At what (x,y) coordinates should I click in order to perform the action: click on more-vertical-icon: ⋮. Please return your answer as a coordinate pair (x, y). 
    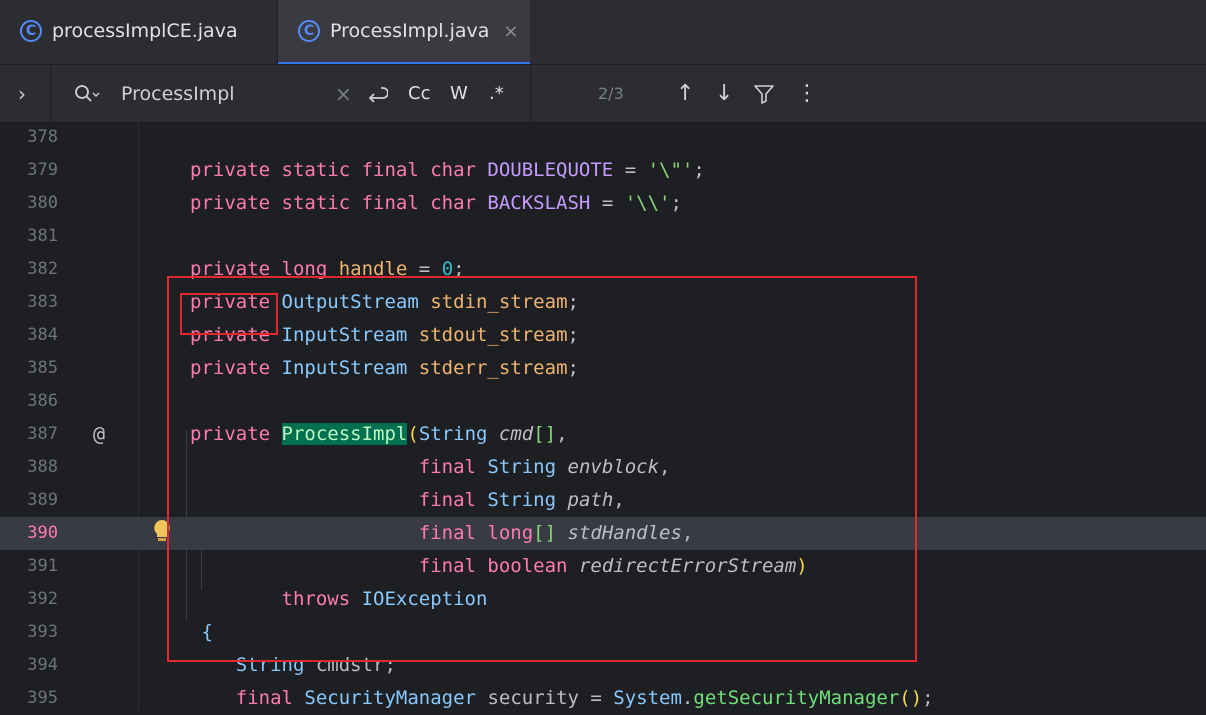
    Looking at the image, I should click on (807, 93).